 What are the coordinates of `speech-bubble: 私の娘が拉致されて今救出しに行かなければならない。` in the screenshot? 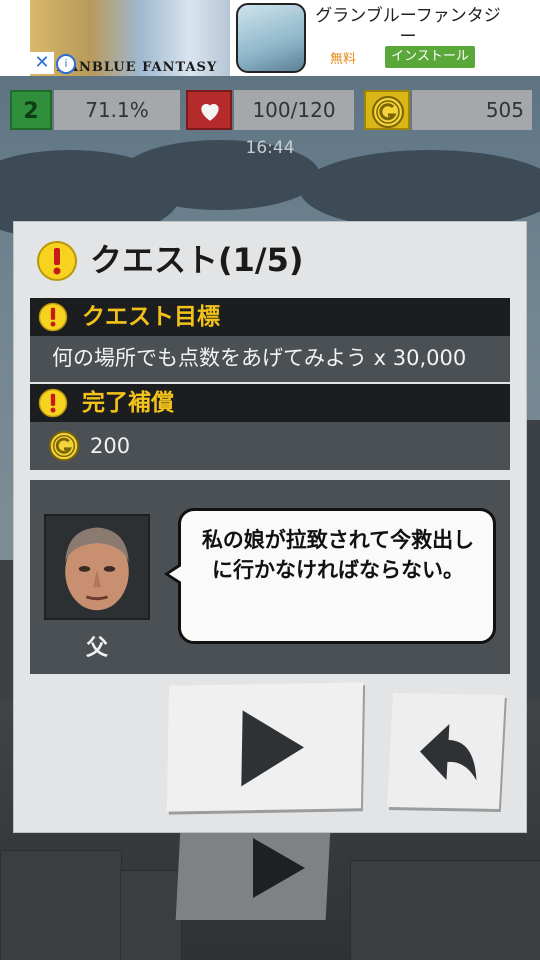 It's located at (337, 576).